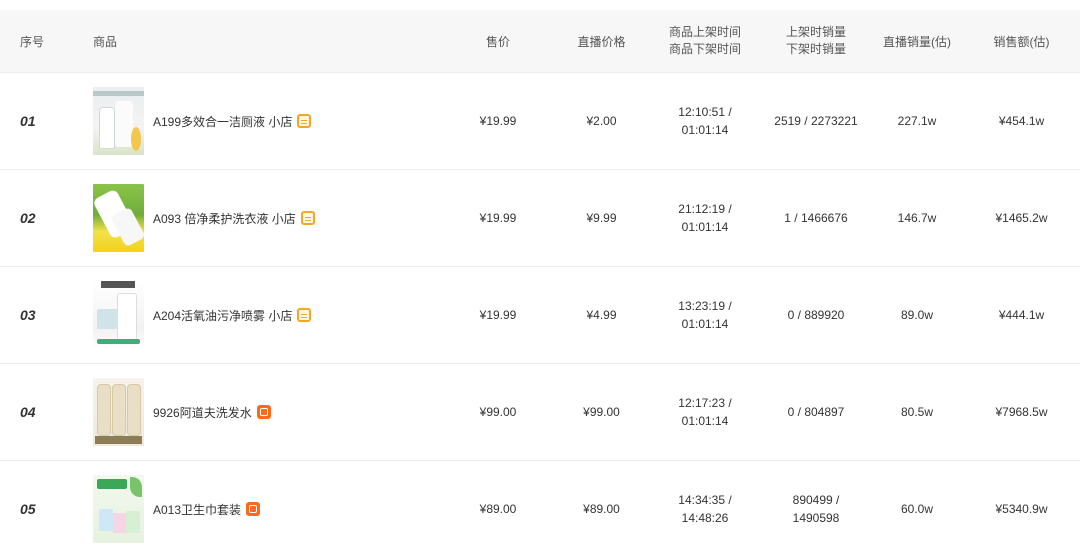  Describe the element at coordinates (816, 500) in the screenshot. I see `sales-on: 890499 /` at that location.